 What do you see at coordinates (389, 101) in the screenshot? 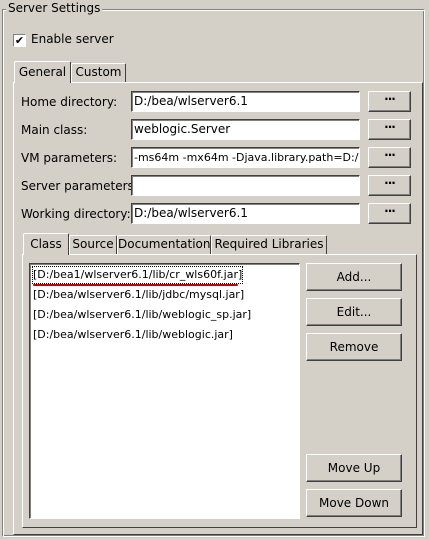
I see `home-directory-browse-button: ···` at bounding box center [389, 101].